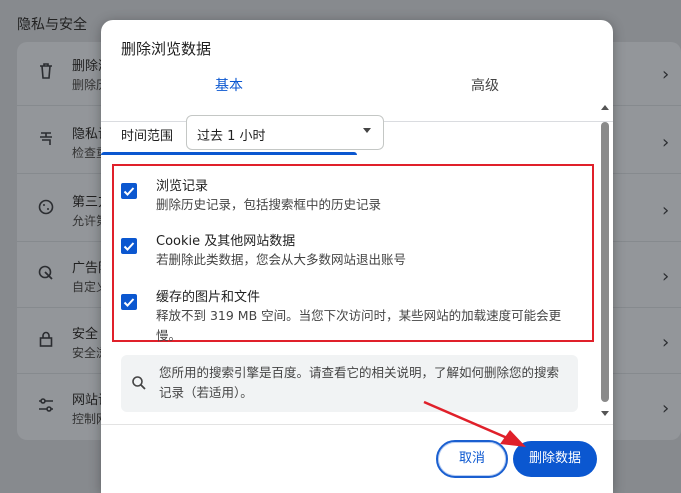  What do you see at coordinates (87, 202) in the screenshot?
I see `settings-row-title: 第三方` at bounding box center [87, 202].